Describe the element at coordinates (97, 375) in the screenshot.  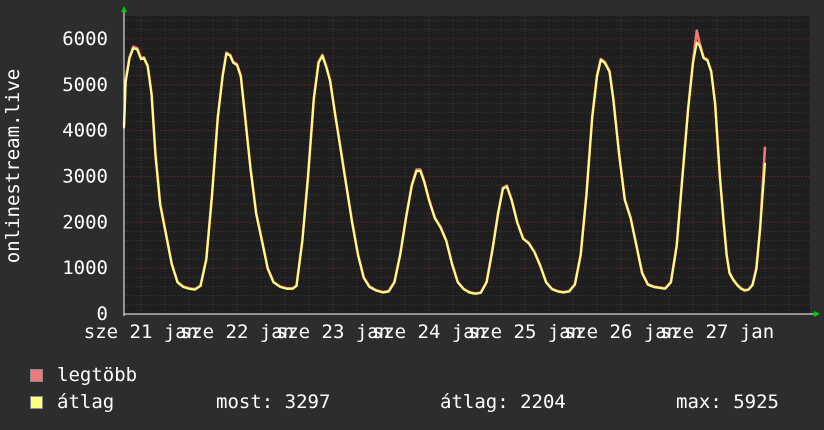
I see `legend-max-label: legtöbb` at that location.